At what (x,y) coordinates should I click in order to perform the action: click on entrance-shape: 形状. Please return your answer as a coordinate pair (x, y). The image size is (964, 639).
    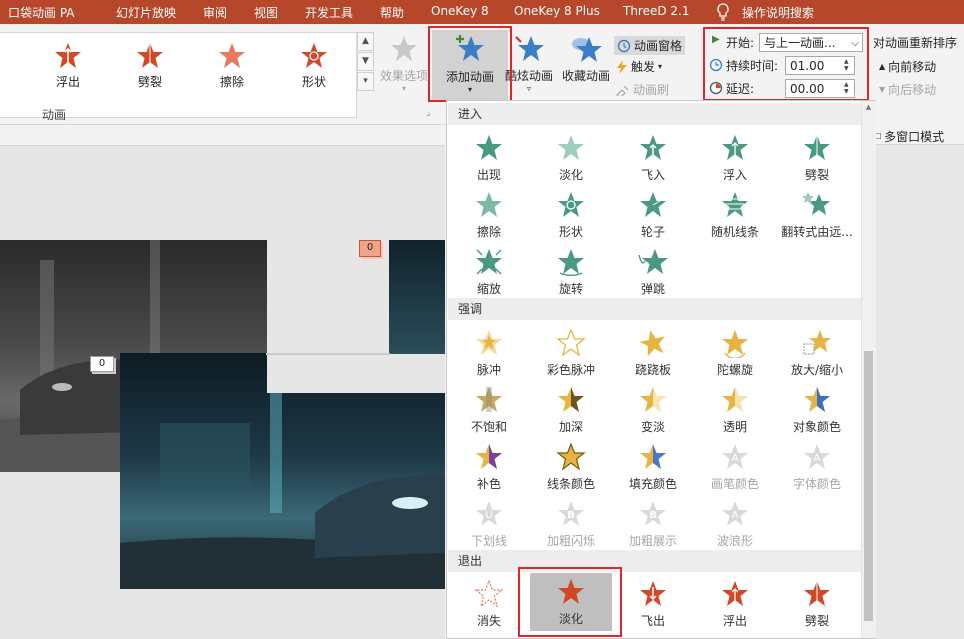
    Looking at the image, I should click on (571, 213).